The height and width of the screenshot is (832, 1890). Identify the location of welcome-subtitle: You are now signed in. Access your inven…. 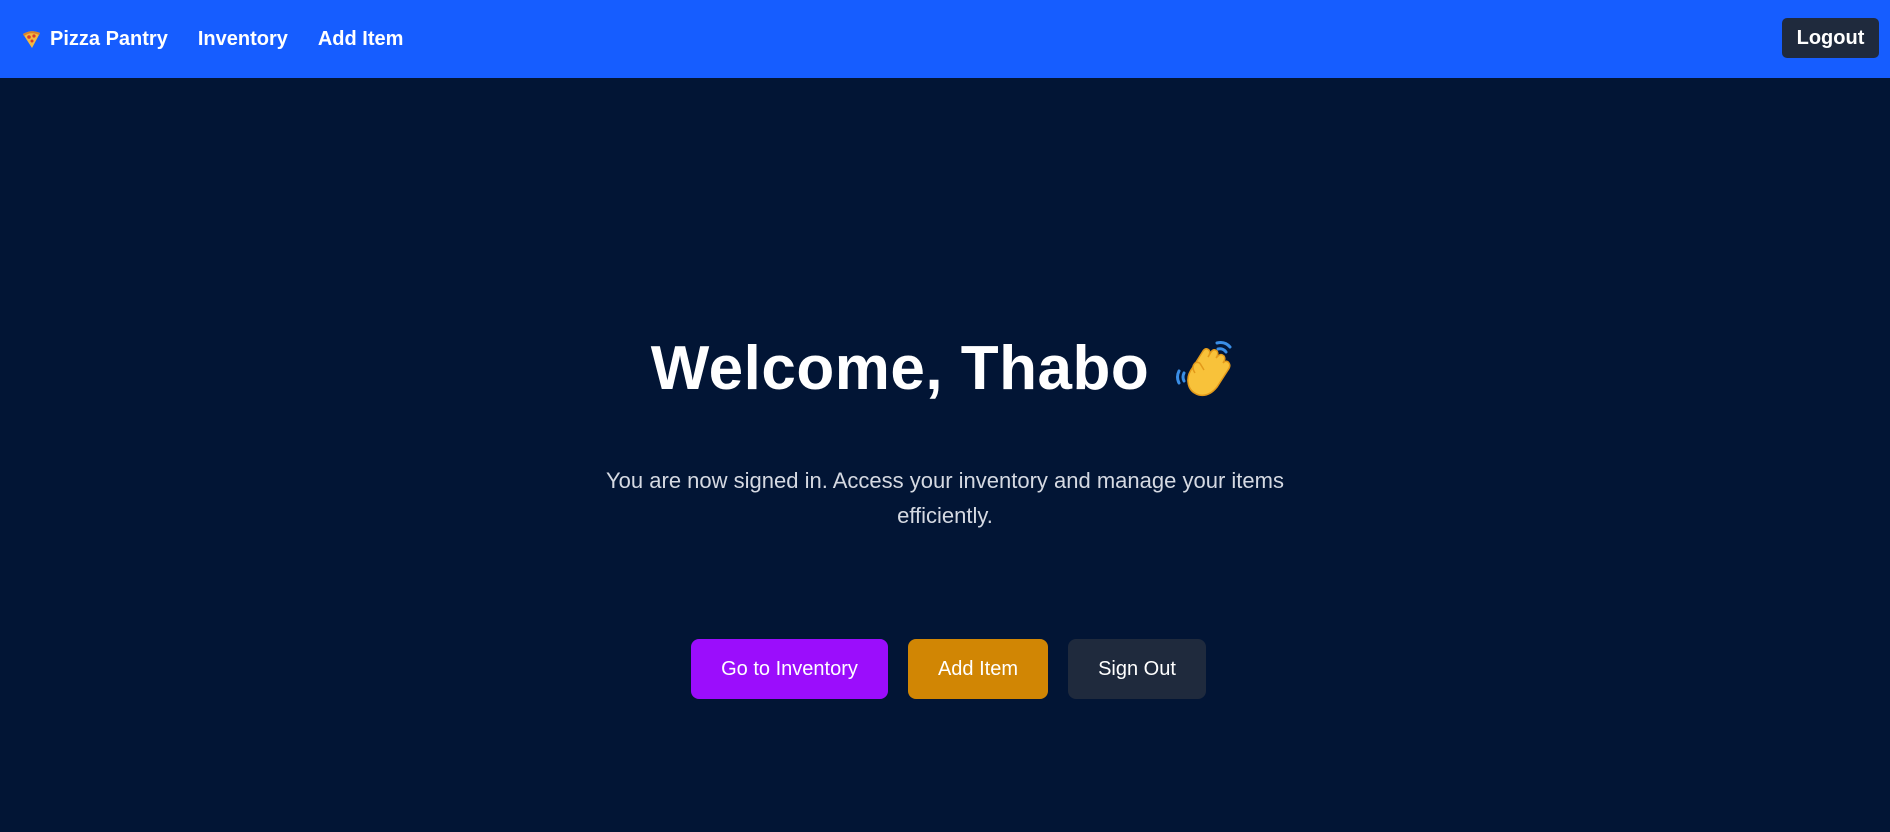
(945, 498).